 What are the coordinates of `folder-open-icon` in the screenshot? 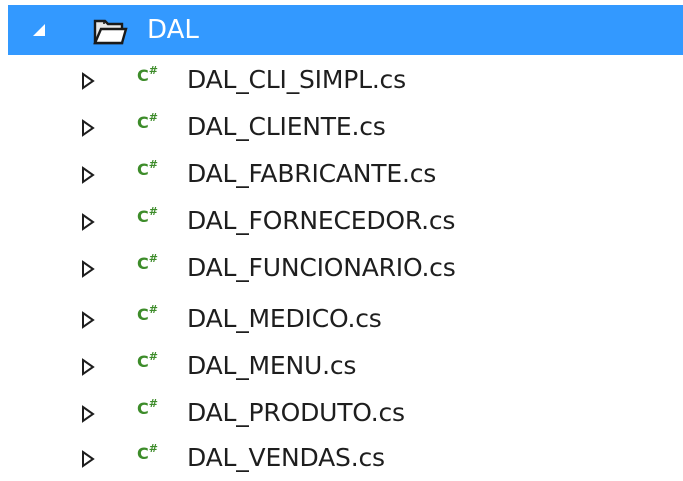 It's located at (110, 32).